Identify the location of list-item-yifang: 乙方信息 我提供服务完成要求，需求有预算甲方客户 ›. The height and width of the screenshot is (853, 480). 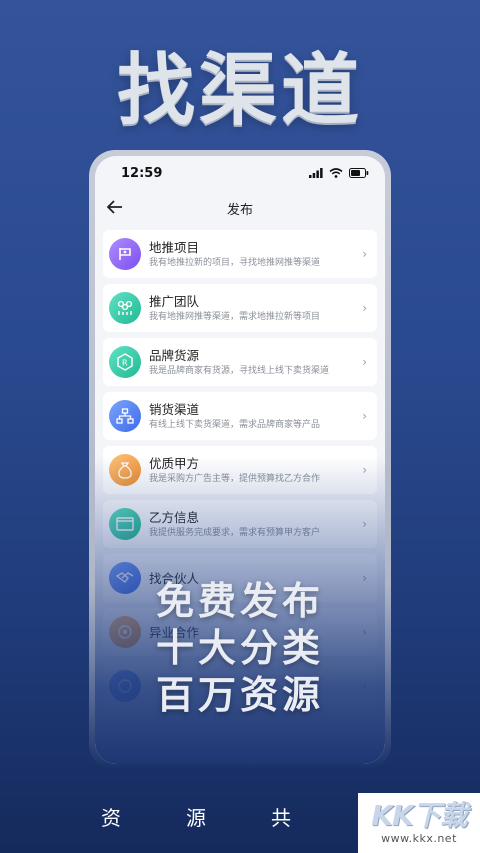
(240, 524).